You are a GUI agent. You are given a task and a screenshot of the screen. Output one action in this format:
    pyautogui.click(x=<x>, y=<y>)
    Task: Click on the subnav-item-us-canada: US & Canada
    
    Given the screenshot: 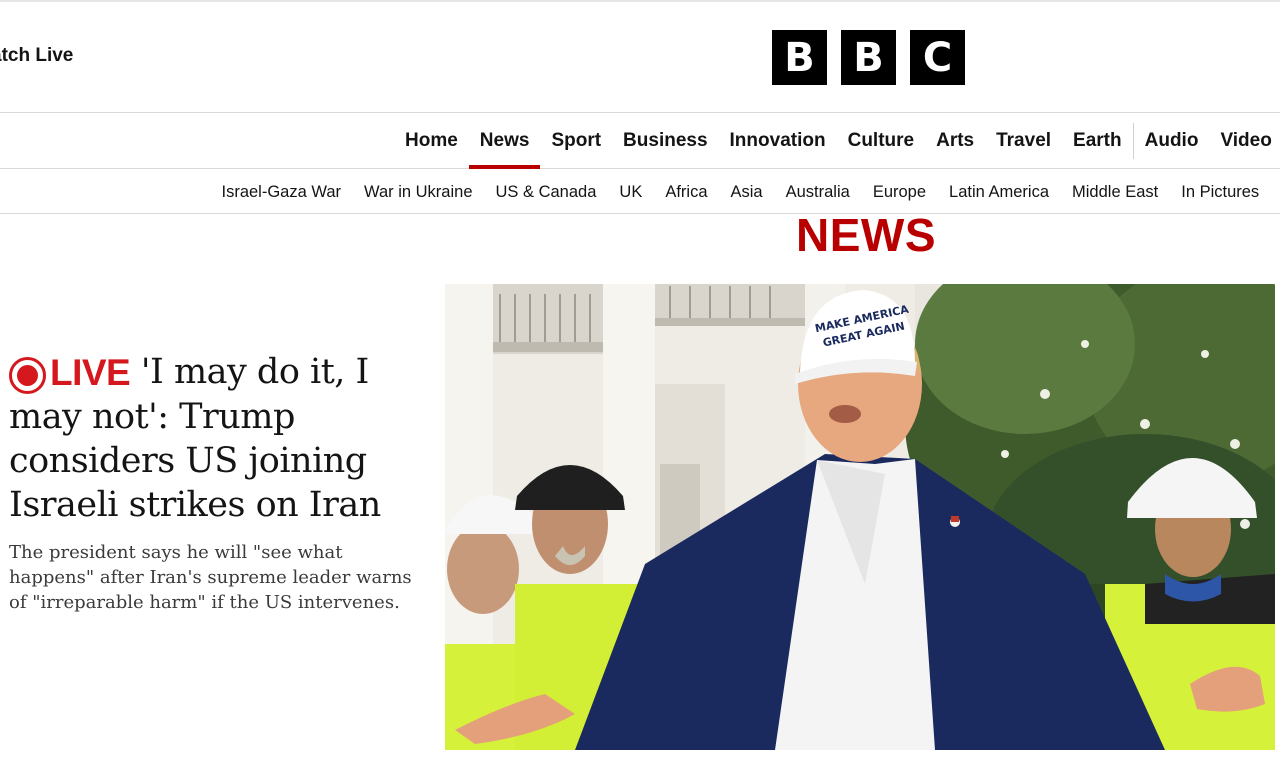 What is the action you would take?
    pyautogui.click(x=546, y=192)
    